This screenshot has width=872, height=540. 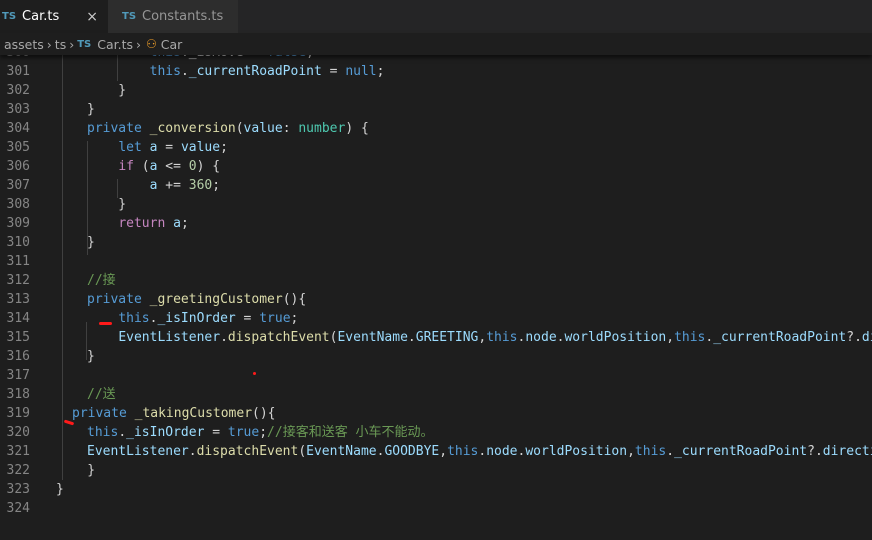 What do you see at coordinates (18, 147) in the screenshot?
I see `line-number: 305` at bounding box center [18, 147].